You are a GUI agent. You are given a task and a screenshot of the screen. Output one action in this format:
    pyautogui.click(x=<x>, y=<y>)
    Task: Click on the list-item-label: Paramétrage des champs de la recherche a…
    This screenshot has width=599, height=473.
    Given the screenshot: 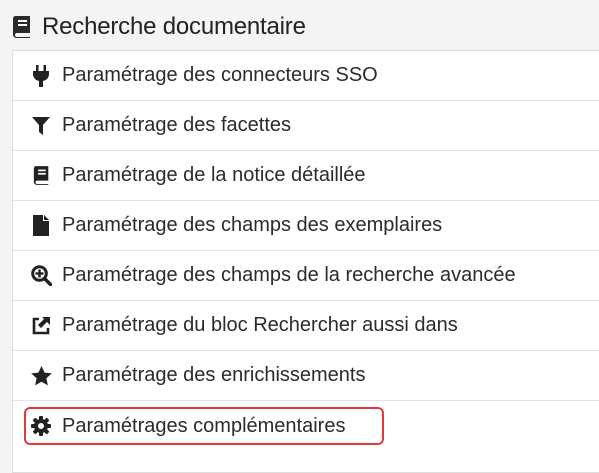 What is the action you would take?
    pyautogui.click(x=289, y=275)
    